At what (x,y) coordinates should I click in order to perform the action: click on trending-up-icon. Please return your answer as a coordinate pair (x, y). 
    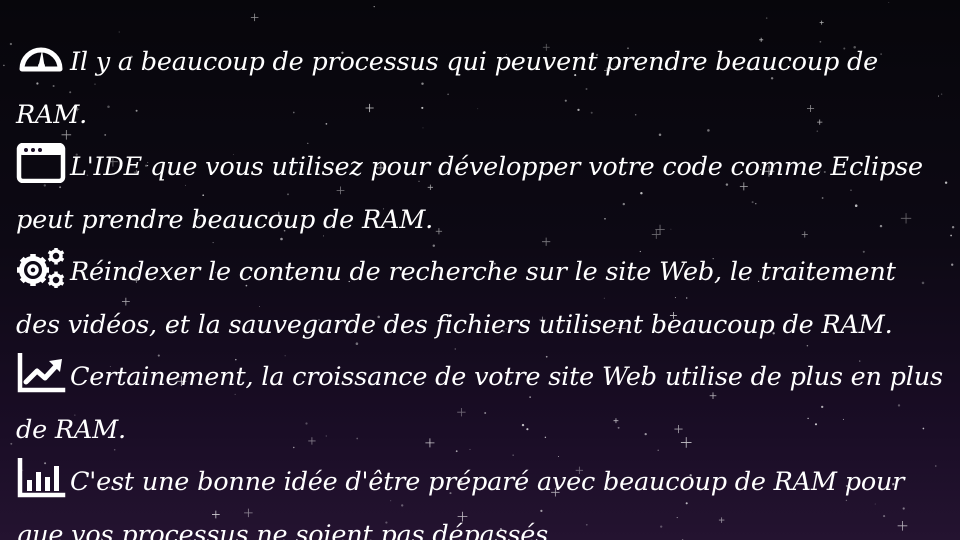
    Looking at the image, I should click on (41, 373).